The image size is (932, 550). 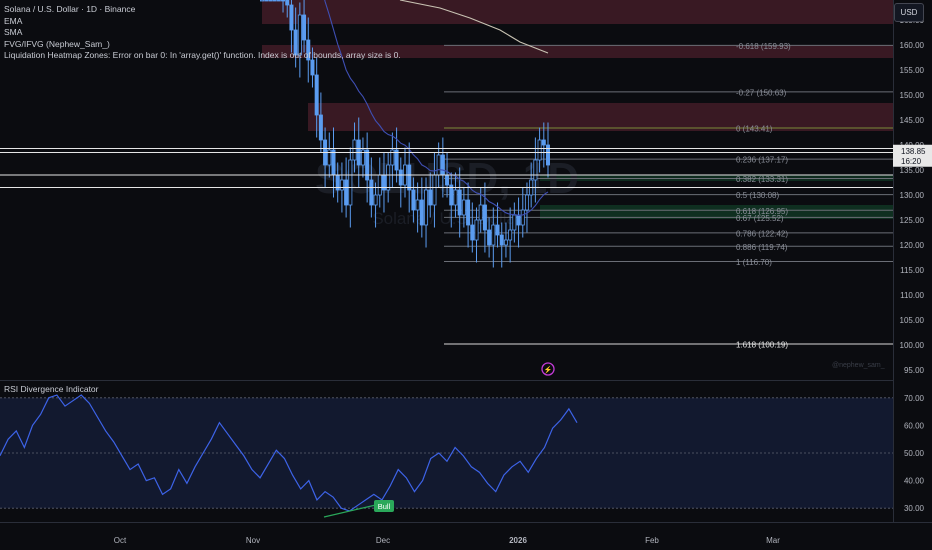 I want to click on bull-label: Bull, so click(x=384, y=506).